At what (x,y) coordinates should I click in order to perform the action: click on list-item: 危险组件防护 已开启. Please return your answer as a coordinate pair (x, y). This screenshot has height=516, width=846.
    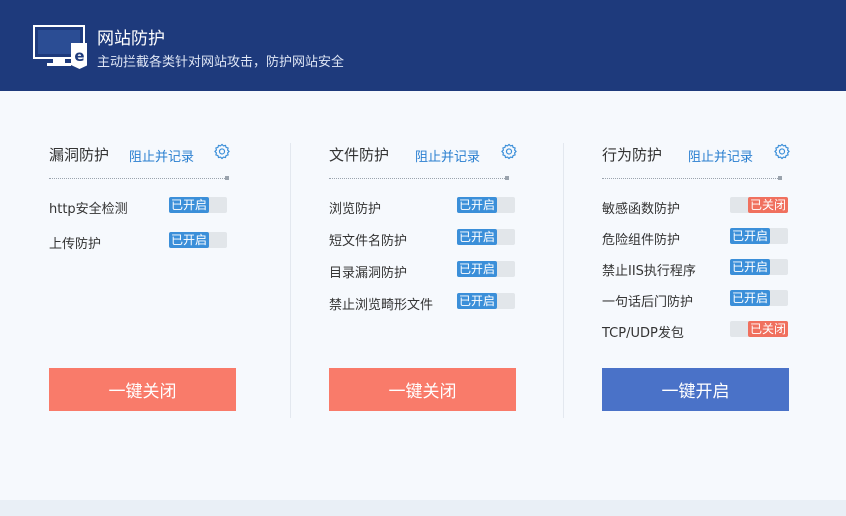
    Looking at the image, I should click on (697, 242).